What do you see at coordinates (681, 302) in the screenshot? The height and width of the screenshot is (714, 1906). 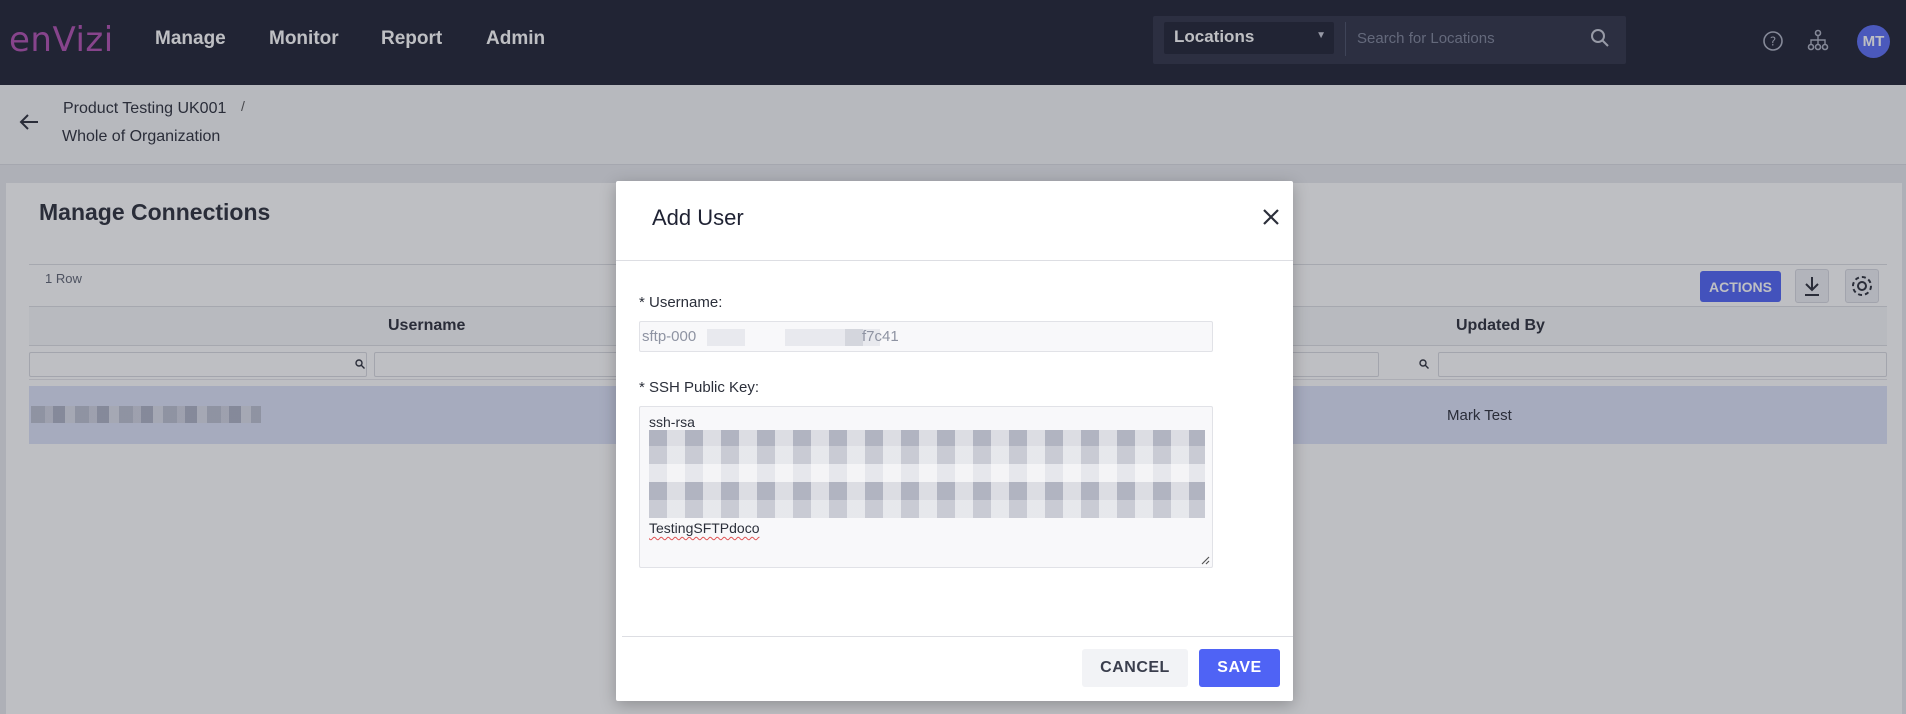 I see `username-label: * Username:` at bounding box center [681, 302].